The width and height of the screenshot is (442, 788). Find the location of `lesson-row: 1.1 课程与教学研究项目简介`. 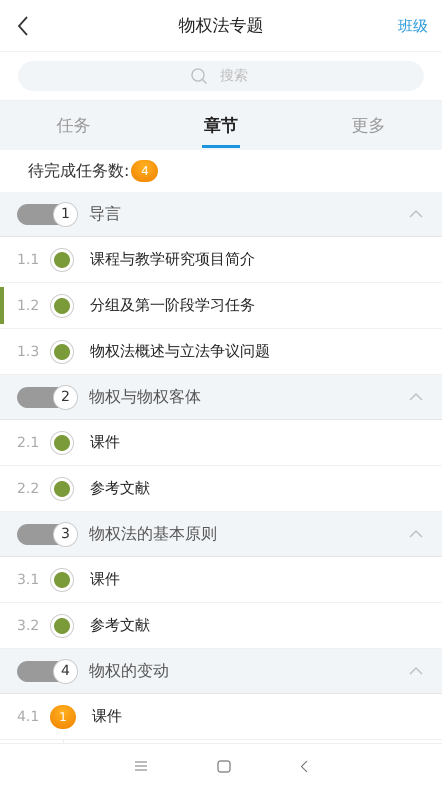

lesson-row: 1.1 课程与教学研究项目简介 is located at coordinates (221, 260).